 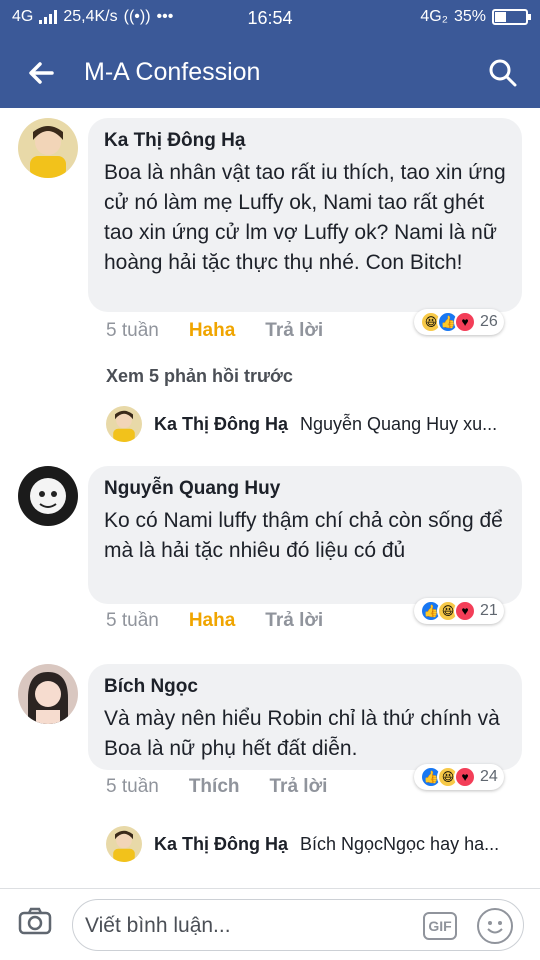 I want to click on battery-icon, so click(x=511, y=17).